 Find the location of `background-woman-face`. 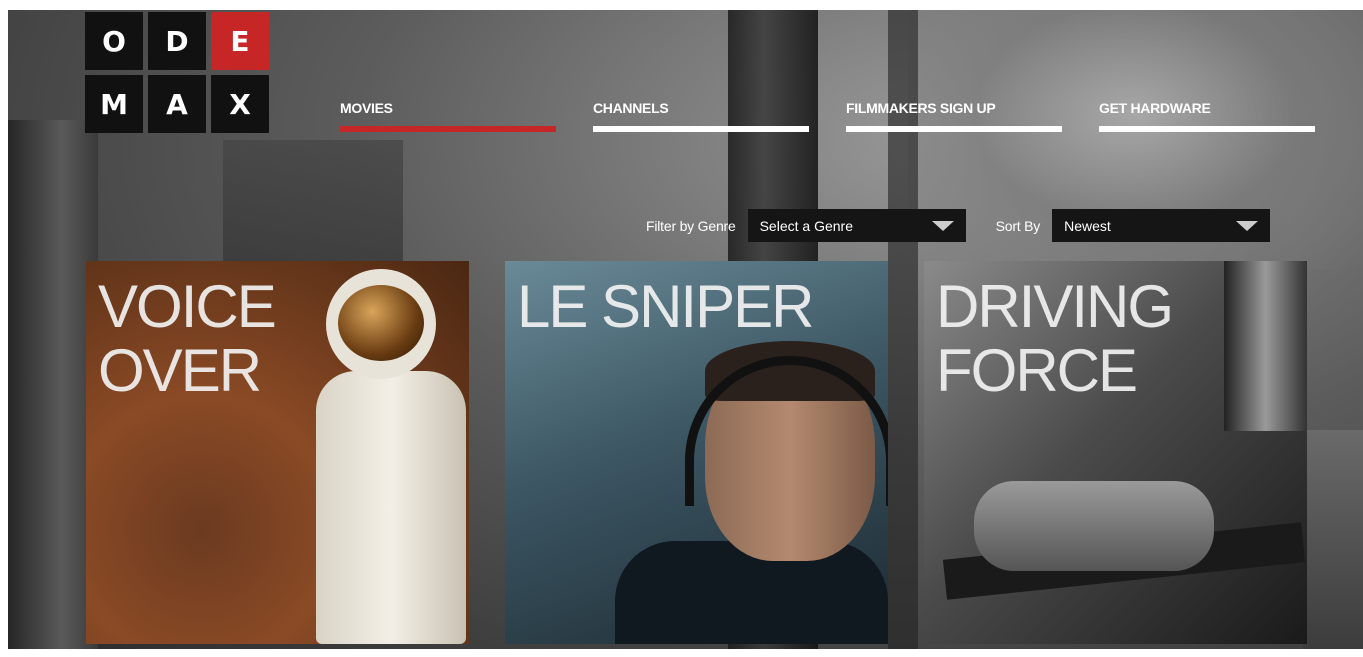

background-woman-face is located at coordinates (53, 384).